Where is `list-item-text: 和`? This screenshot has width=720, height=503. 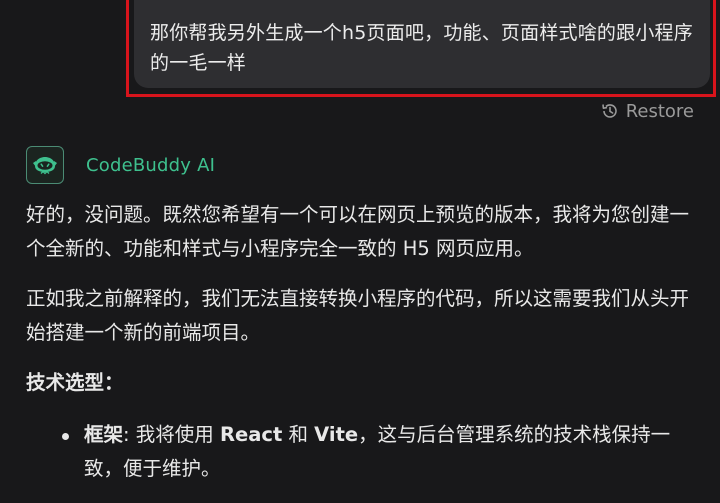 list-item-text: 和 is located at coordinates (298, 434).